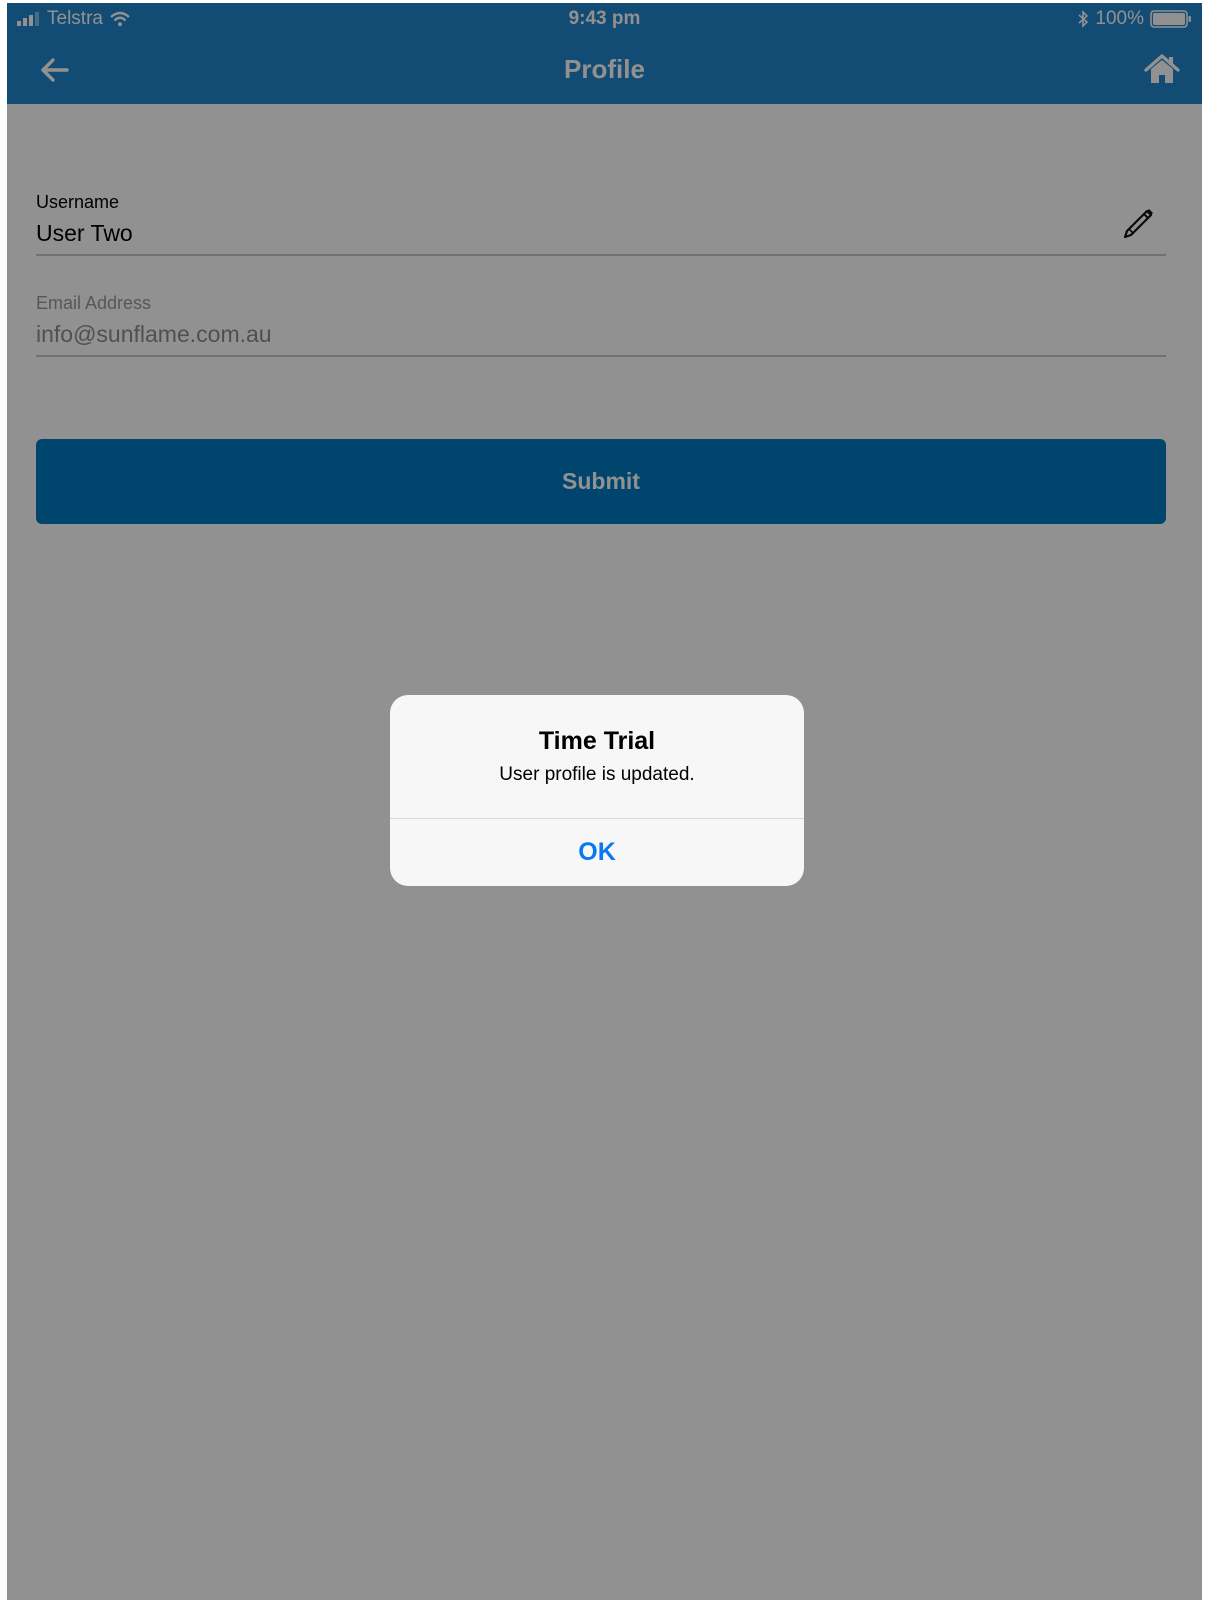  What do you see at coordinates (597, 790) in the screenshot?
I see `alert-dialog: Time Trial User profile is updated. OK` at bounding box center [597, 790].